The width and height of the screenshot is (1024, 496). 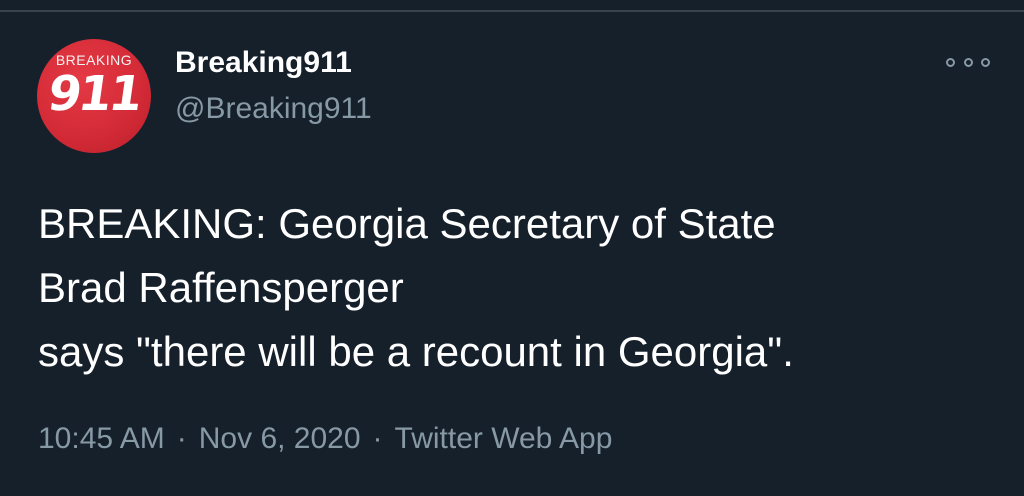 What do you see at coordinates (407, 223) in the screenshot?
I see `tweet-text-line: BREAKING: Georgia Secretary of State` at bounding box center [407, 223].